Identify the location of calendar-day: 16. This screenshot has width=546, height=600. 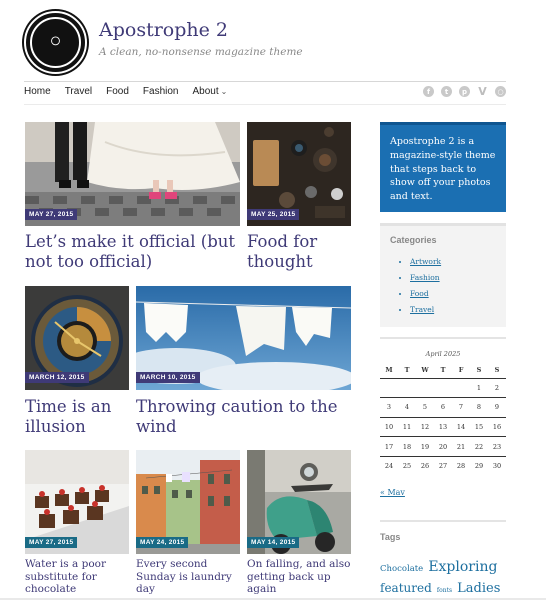
(497, 426).